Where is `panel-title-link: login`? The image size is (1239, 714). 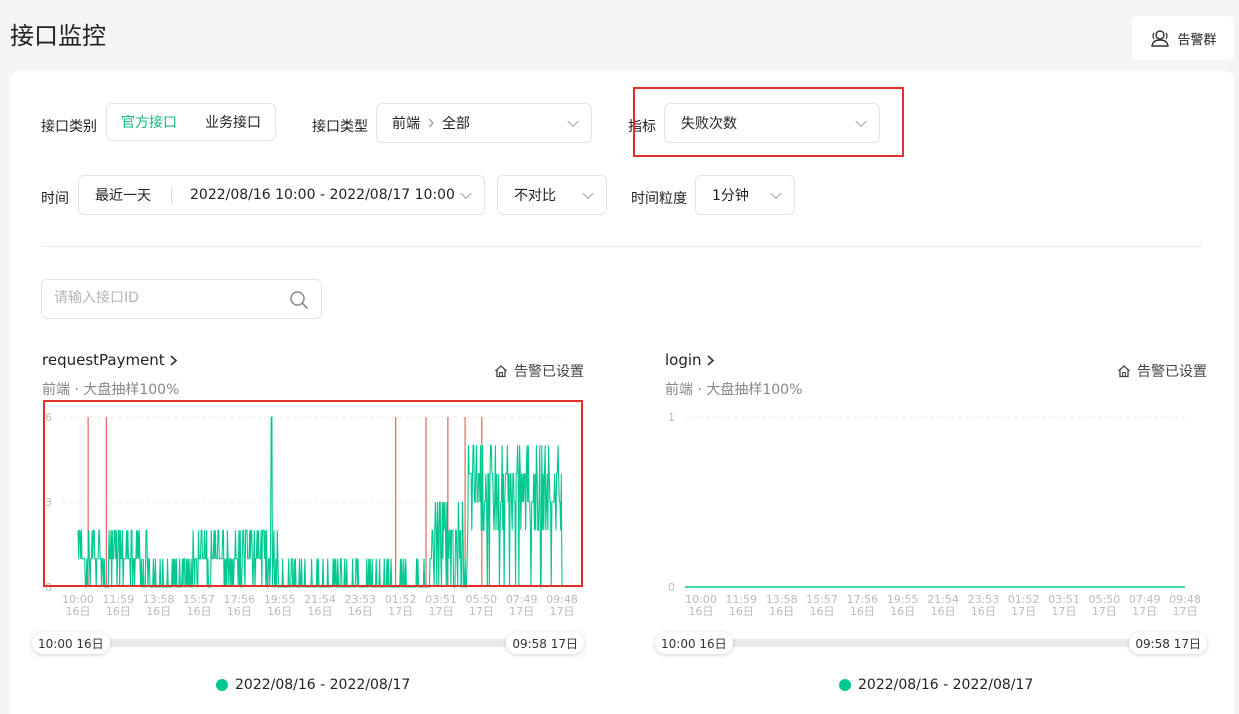 panel-title-link: login is located at coordinates (690, 360).